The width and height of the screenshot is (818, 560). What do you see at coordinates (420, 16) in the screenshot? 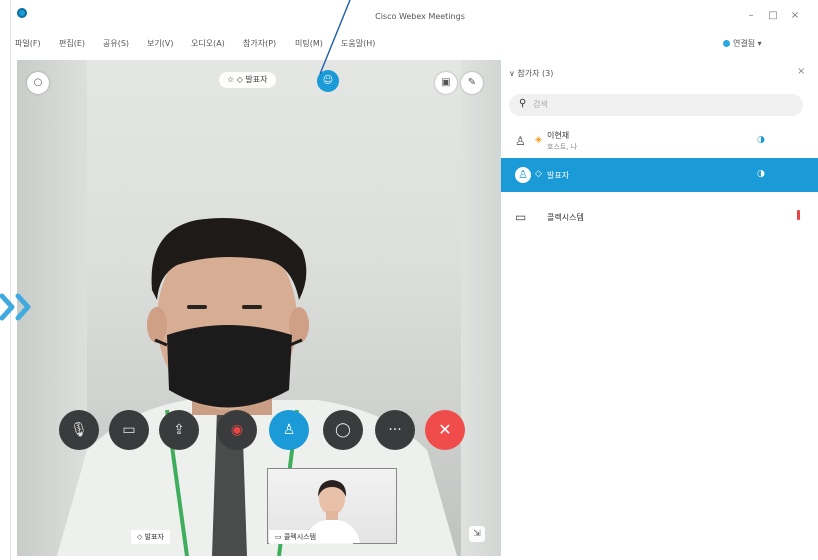
I see `window-title: Cisco Webex Meetings` at bounding box center [420, 16].